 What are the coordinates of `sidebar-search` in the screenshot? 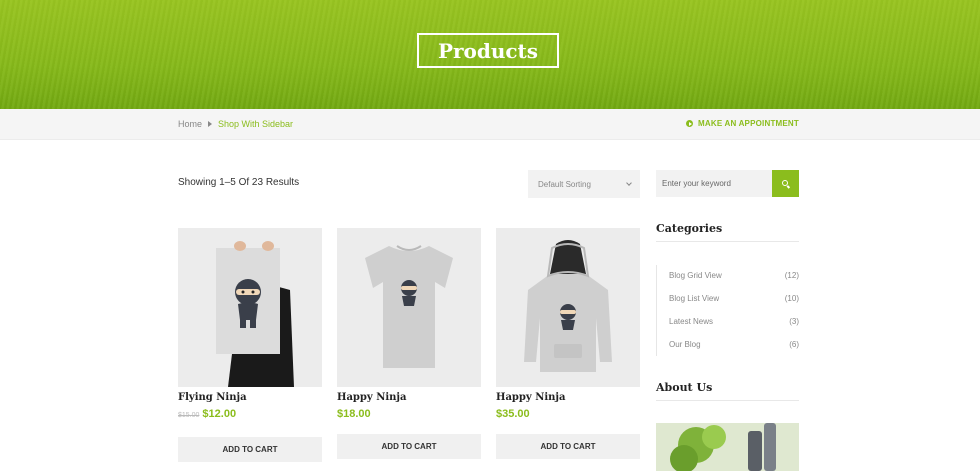 It's located at (727, 183).